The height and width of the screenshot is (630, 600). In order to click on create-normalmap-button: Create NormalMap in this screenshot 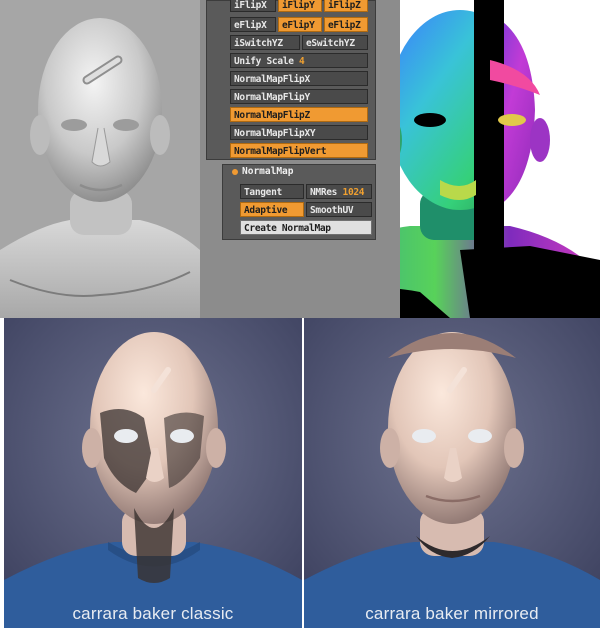, I will do `click(306, 227)`.